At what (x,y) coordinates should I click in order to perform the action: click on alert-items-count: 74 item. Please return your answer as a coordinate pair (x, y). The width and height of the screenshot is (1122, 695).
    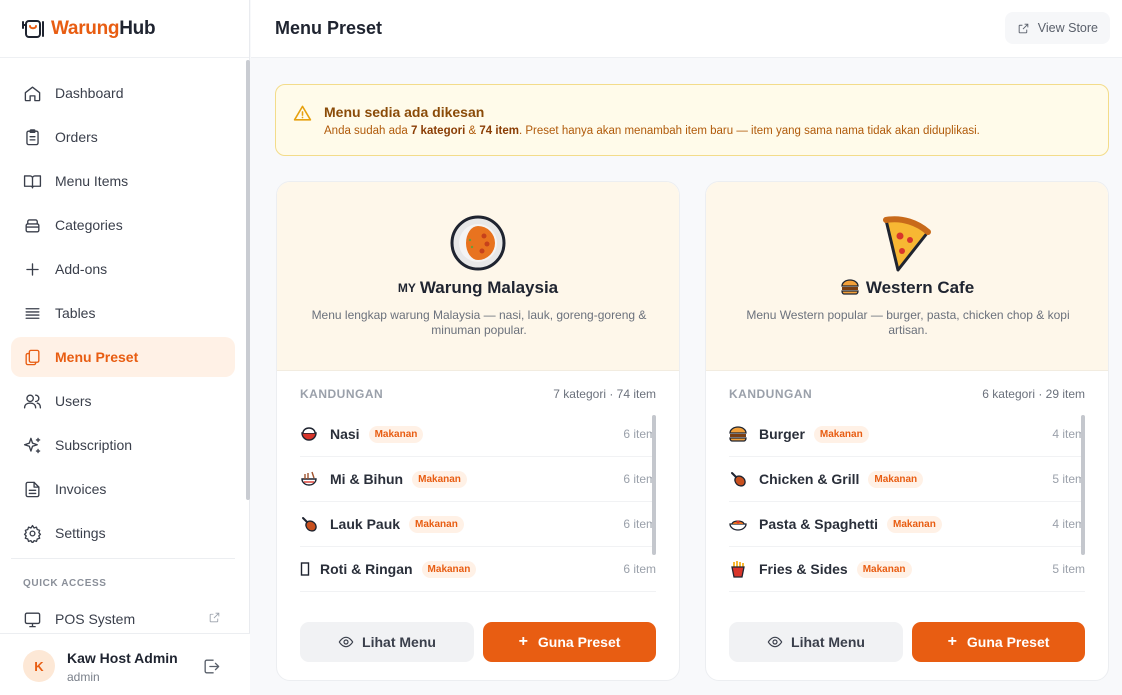
    Looking at the image, I should click on (499, 131).